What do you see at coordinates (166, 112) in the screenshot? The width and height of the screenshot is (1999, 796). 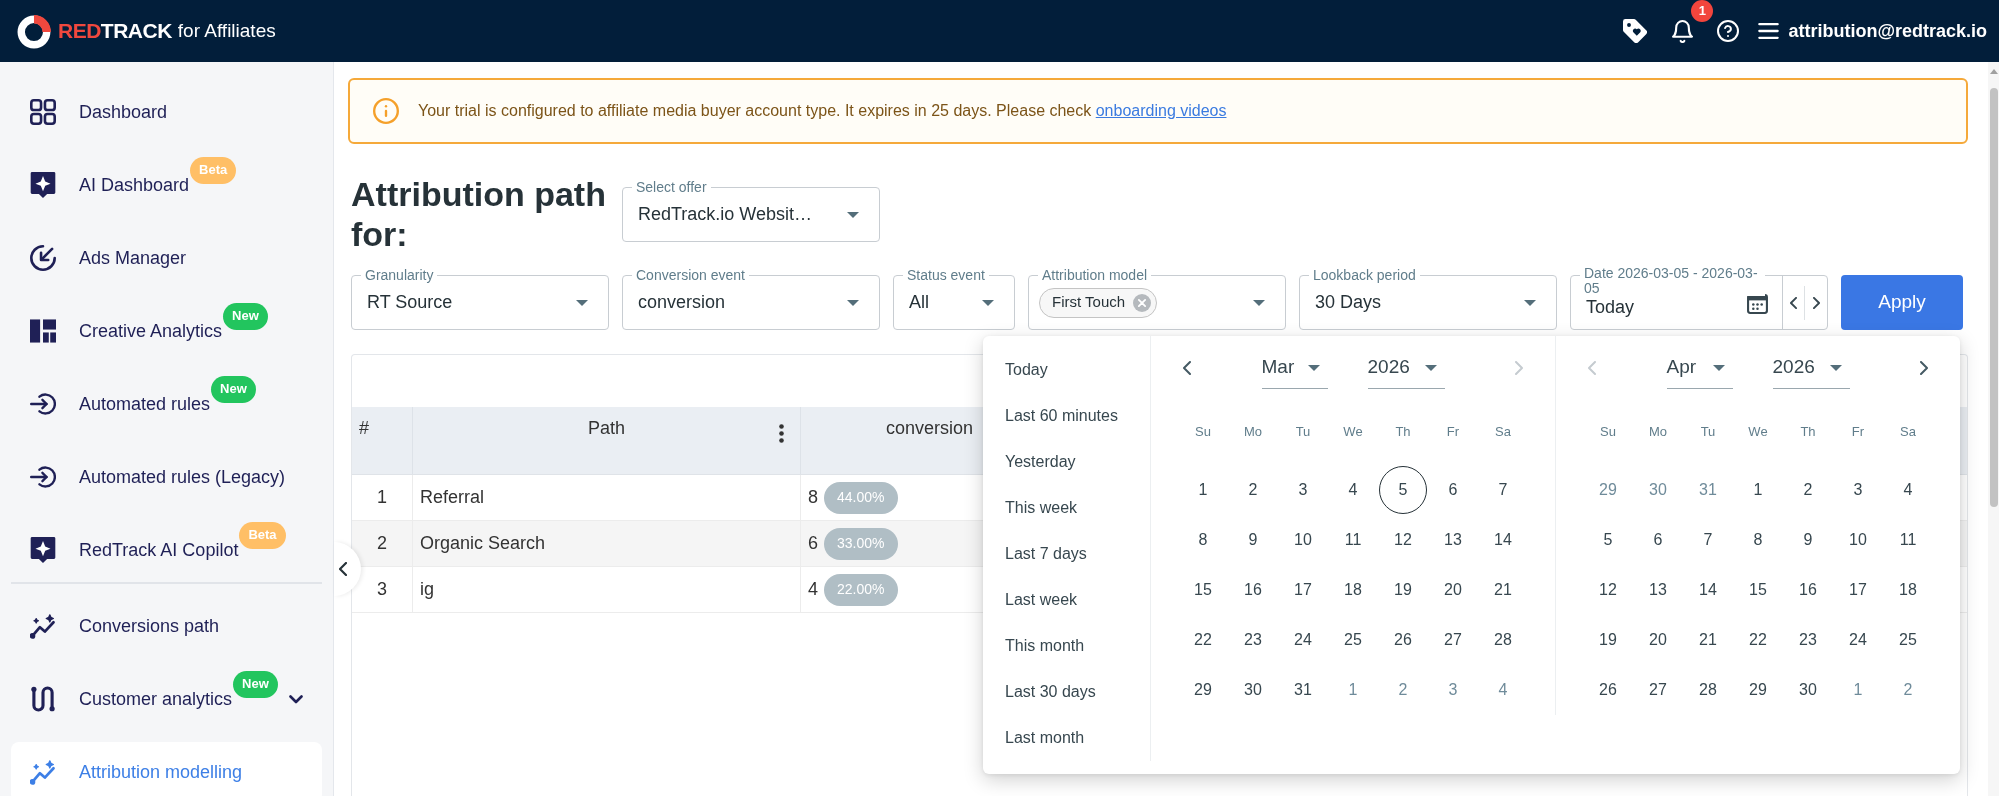 I see `sidebar-item: Dashboard` at bounding box center [166, 112].